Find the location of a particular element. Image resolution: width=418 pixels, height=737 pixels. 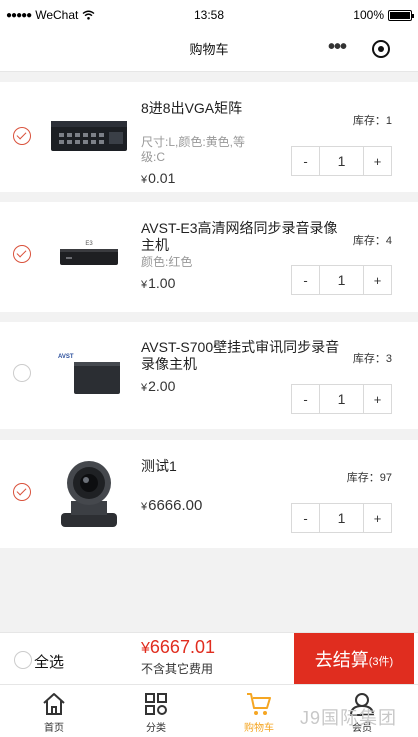

product-price: ¥2.00 is located at coordinates (158, 386).